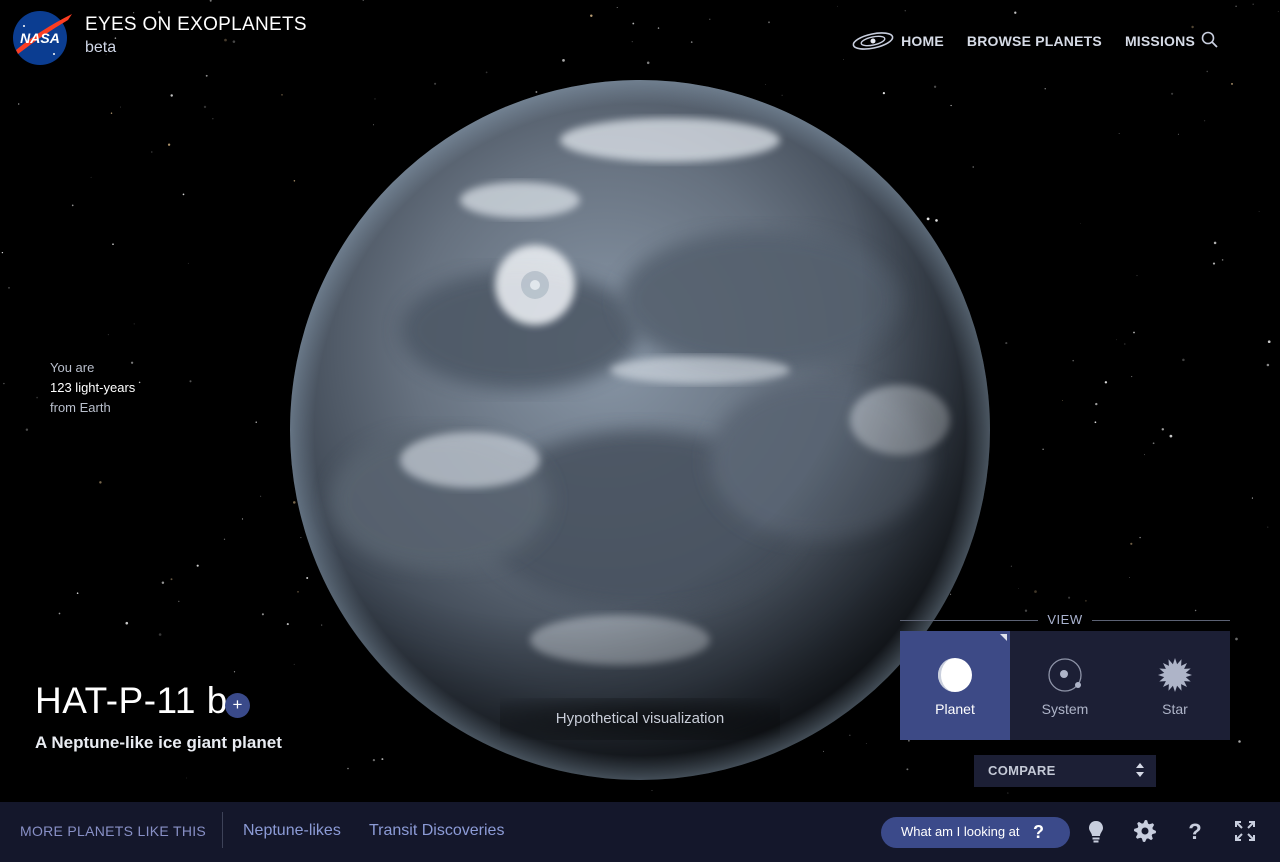 The width and height of the screenshot is (1280, 862). What do you see at coordinates (955, 675) in the screenshot?
I see `planet-icon` at bounding box center [955, 675].